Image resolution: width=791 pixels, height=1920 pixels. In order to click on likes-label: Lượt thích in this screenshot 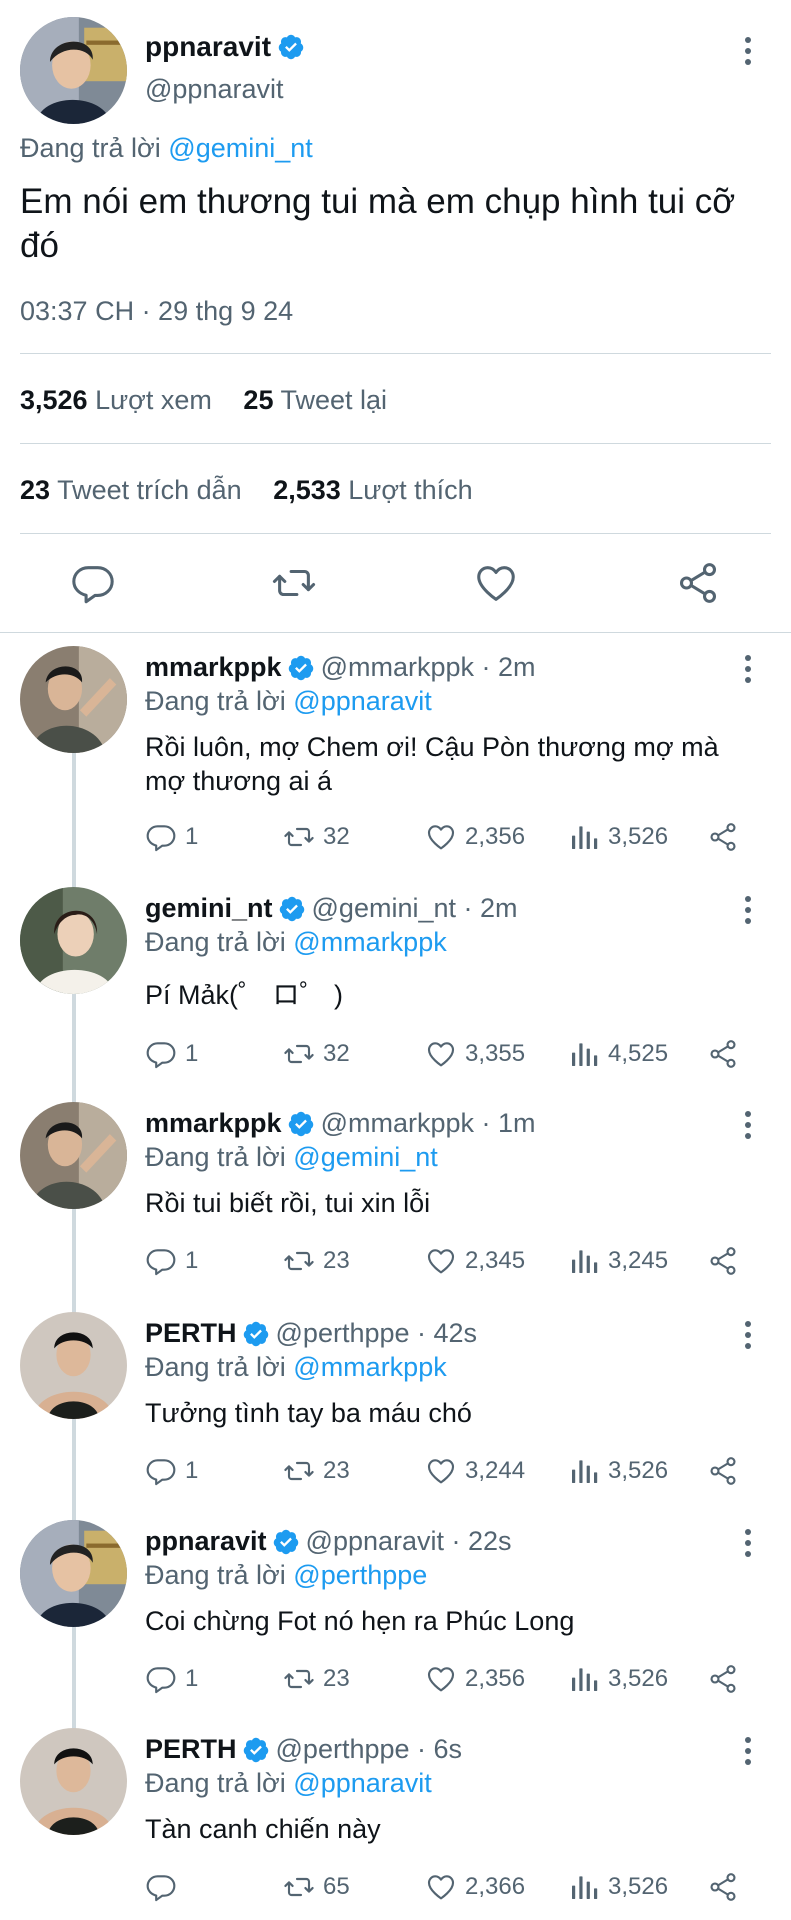, I will do `click(410, 490)`.